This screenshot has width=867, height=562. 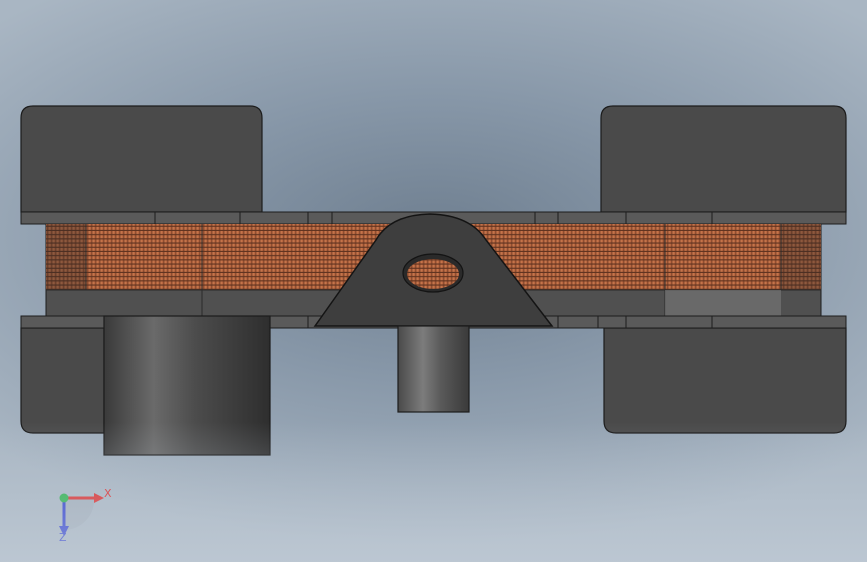 What do you see at coordinates (723, 159) in the screenshot?
I see `upper-right-pad` at bounding box center [723, 159].